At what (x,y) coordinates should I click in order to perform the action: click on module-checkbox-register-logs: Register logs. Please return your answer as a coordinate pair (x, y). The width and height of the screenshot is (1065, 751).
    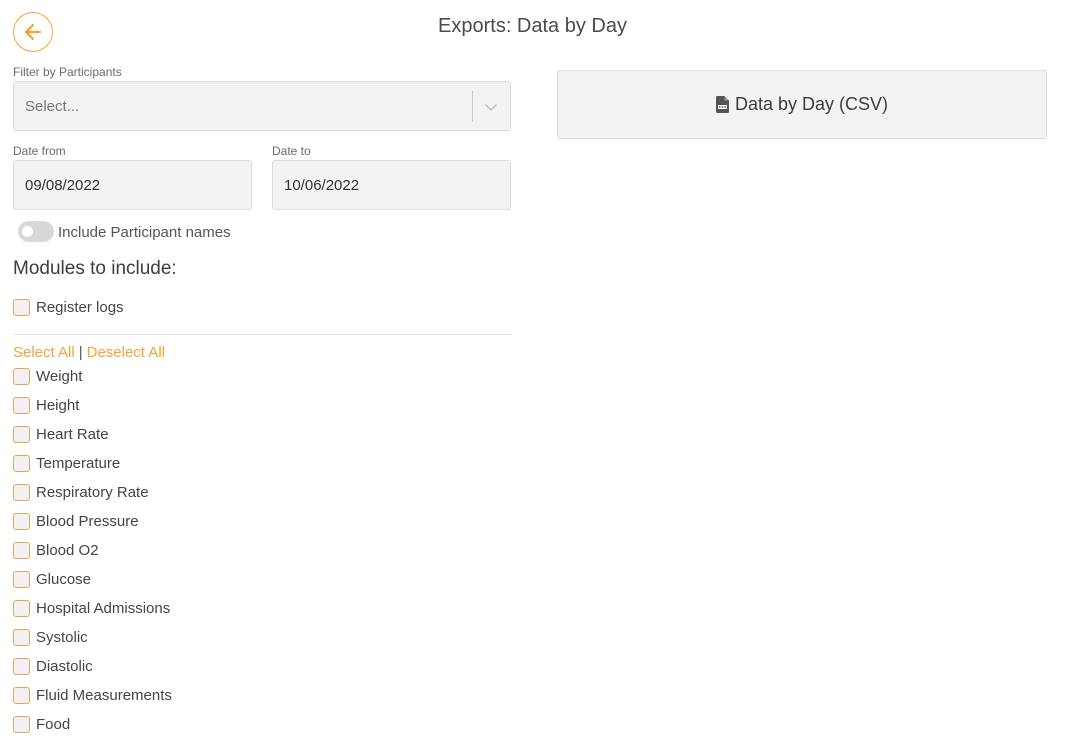
    Looking at the image, I should click on (68, 307).